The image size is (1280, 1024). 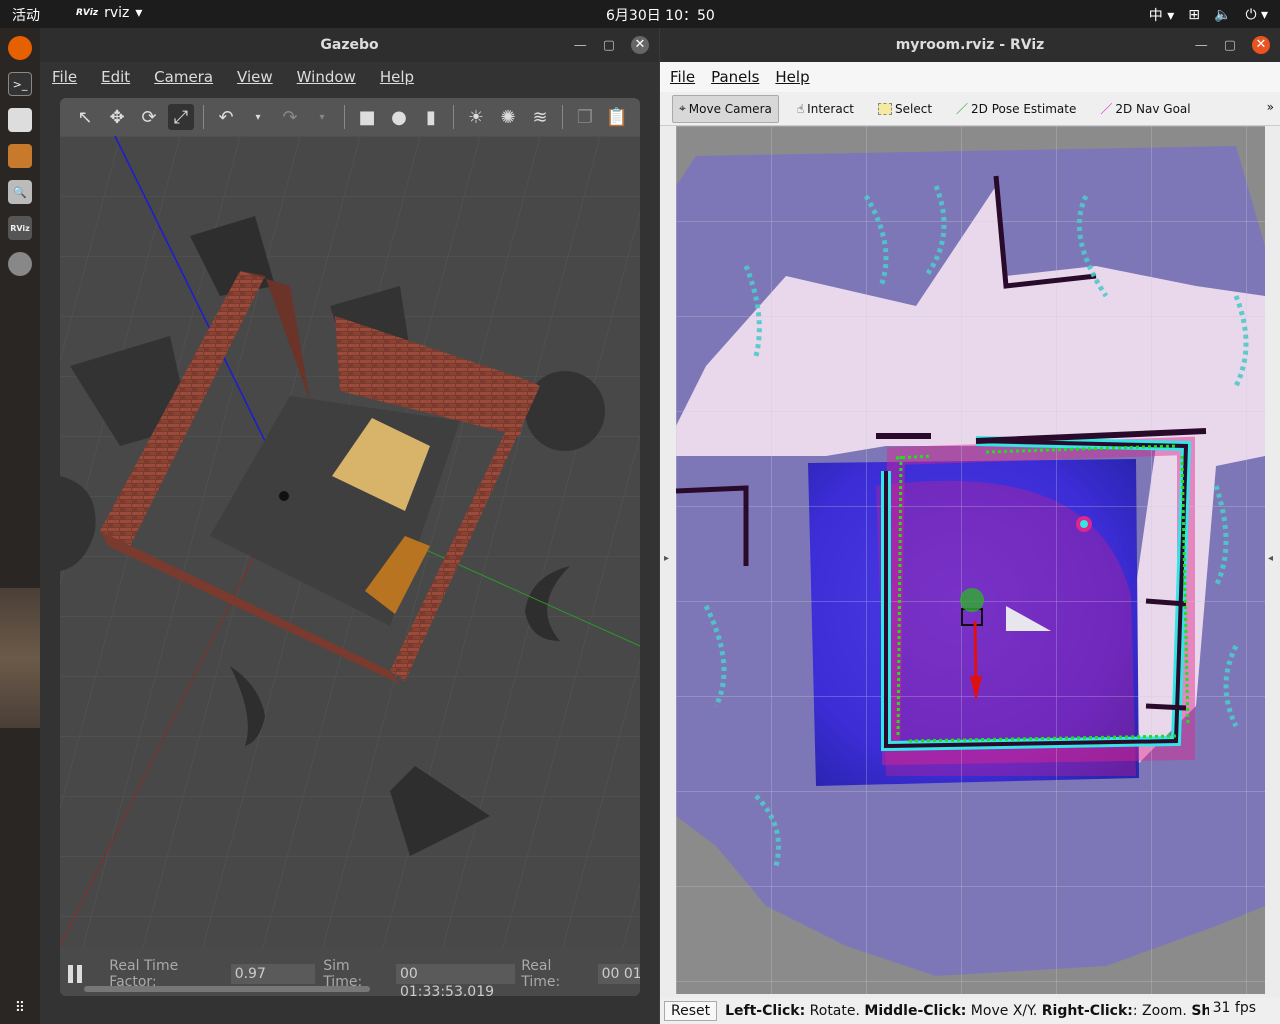 I want to click on gazebo-title: Gazebo, so click(x=349, y=45).